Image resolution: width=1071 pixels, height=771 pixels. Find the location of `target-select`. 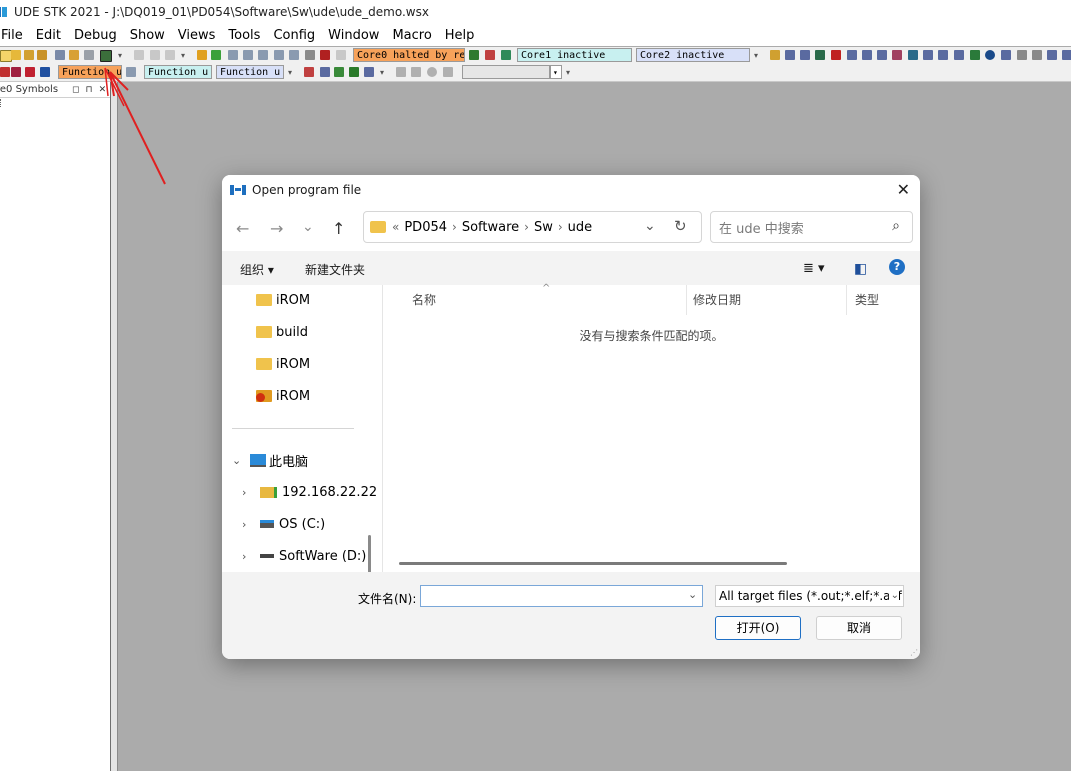

target-select is located at coordinates (506, 72).